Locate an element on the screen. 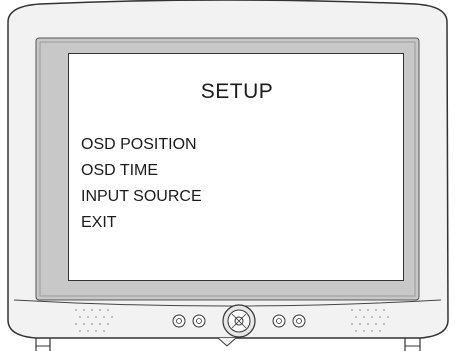  menu-item-osd-position: OSD POSITION is located at coordinates (141, 145).